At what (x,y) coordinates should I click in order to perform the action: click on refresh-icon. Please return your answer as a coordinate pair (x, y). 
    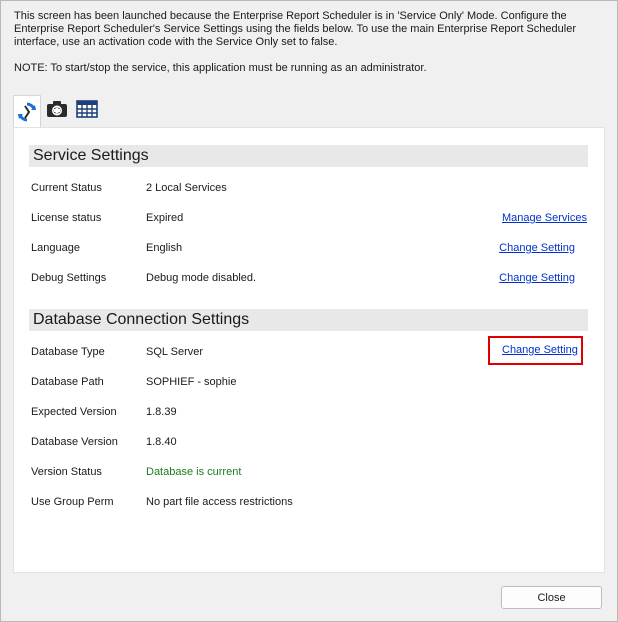
    Looking at the image, I should click on (27, 111).